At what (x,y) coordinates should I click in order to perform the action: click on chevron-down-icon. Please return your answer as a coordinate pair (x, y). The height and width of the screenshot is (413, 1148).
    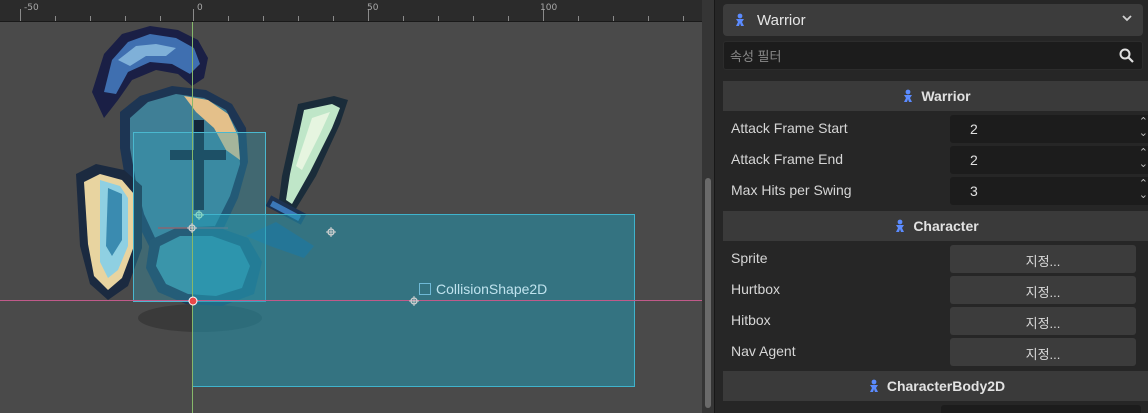
    Looking at the image, I should click on (1127, 18).